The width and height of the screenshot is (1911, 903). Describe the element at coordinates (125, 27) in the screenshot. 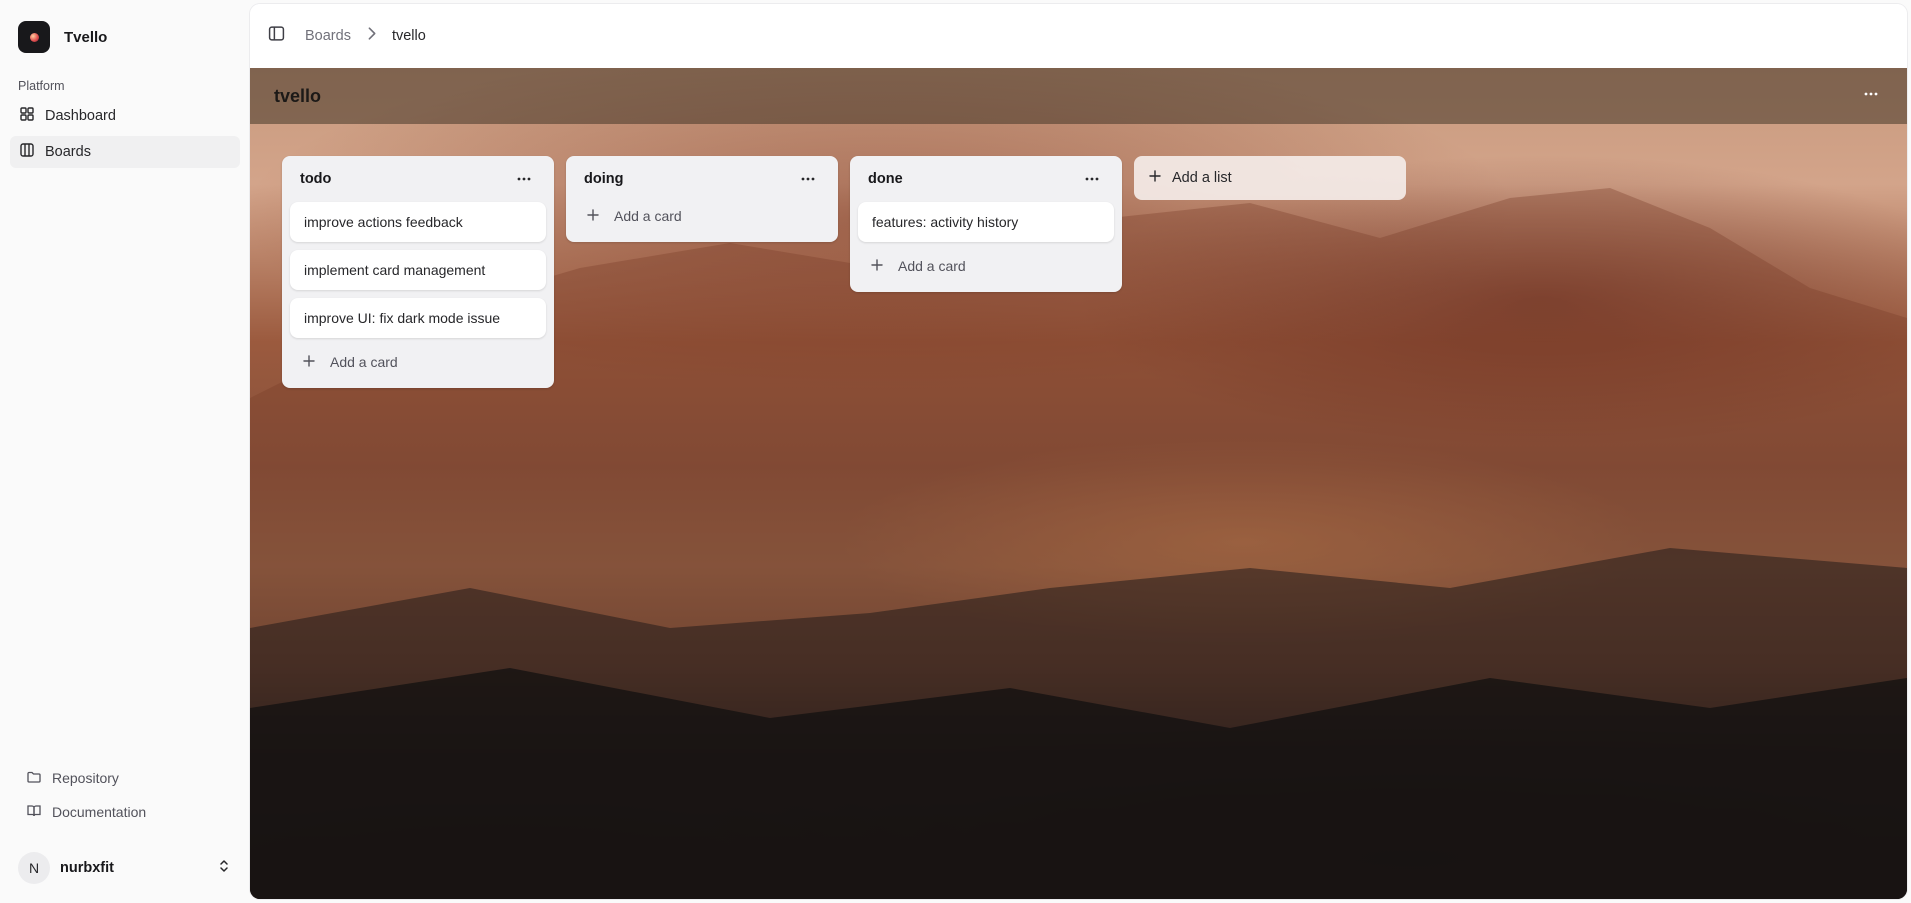

I see `brand: Tvello` at that location.